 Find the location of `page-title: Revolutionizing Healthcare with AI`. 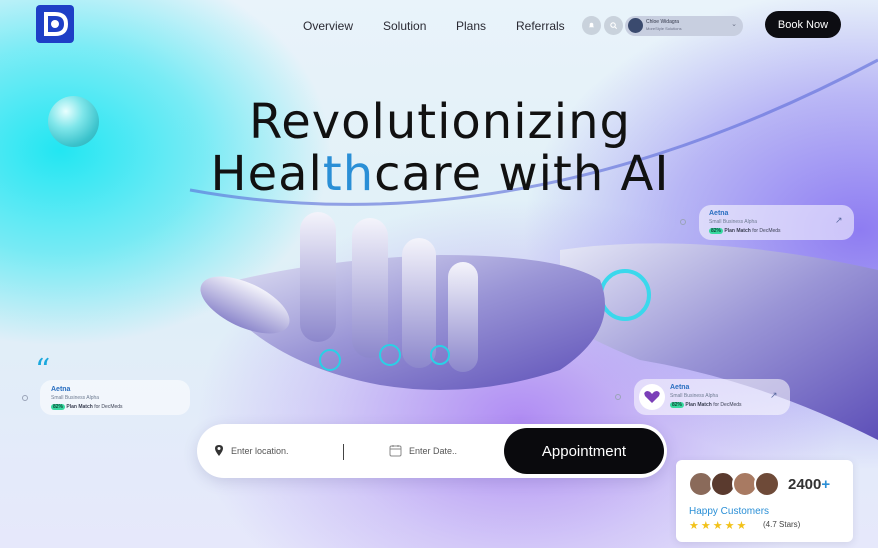

page-title: Revolutionizing Healthcare with AI is located at coordinates (440, 148).